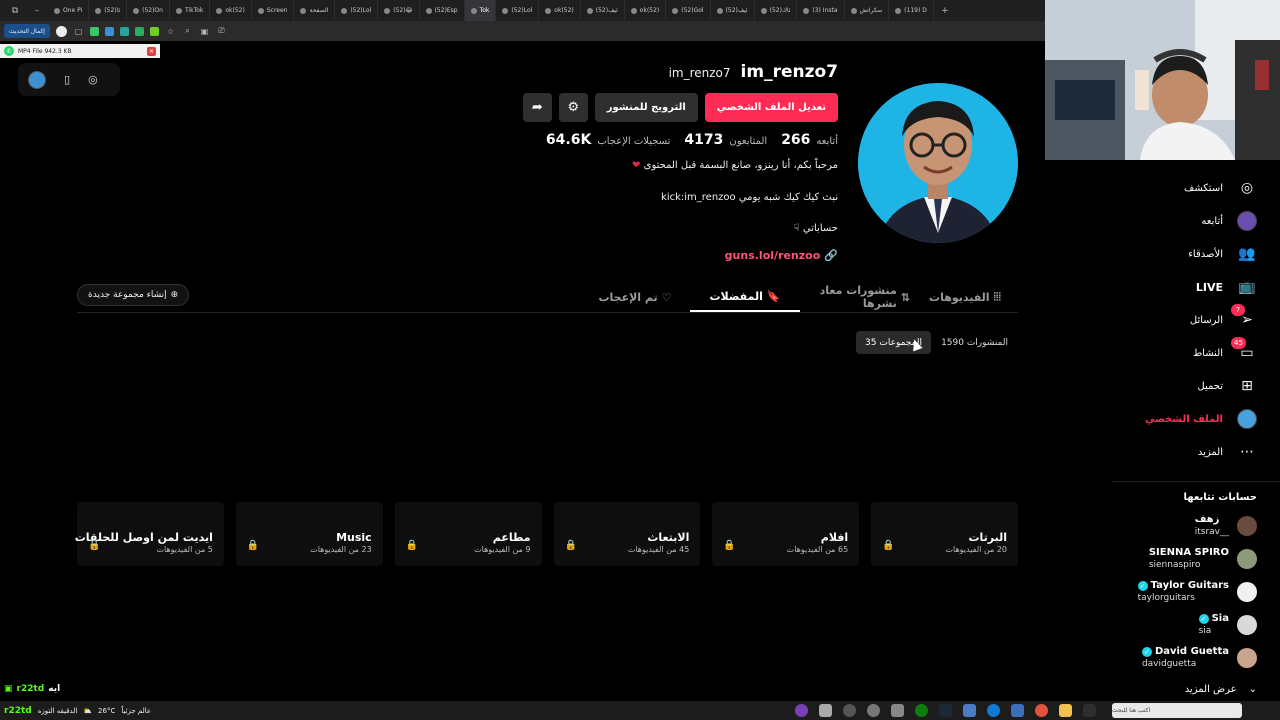 This screenshot has width=1280, height=720. What do you see at coordinates (867, 10) in the screenshot?
I see `browser-tab: سكراتش` at bounding box center [867, 10].